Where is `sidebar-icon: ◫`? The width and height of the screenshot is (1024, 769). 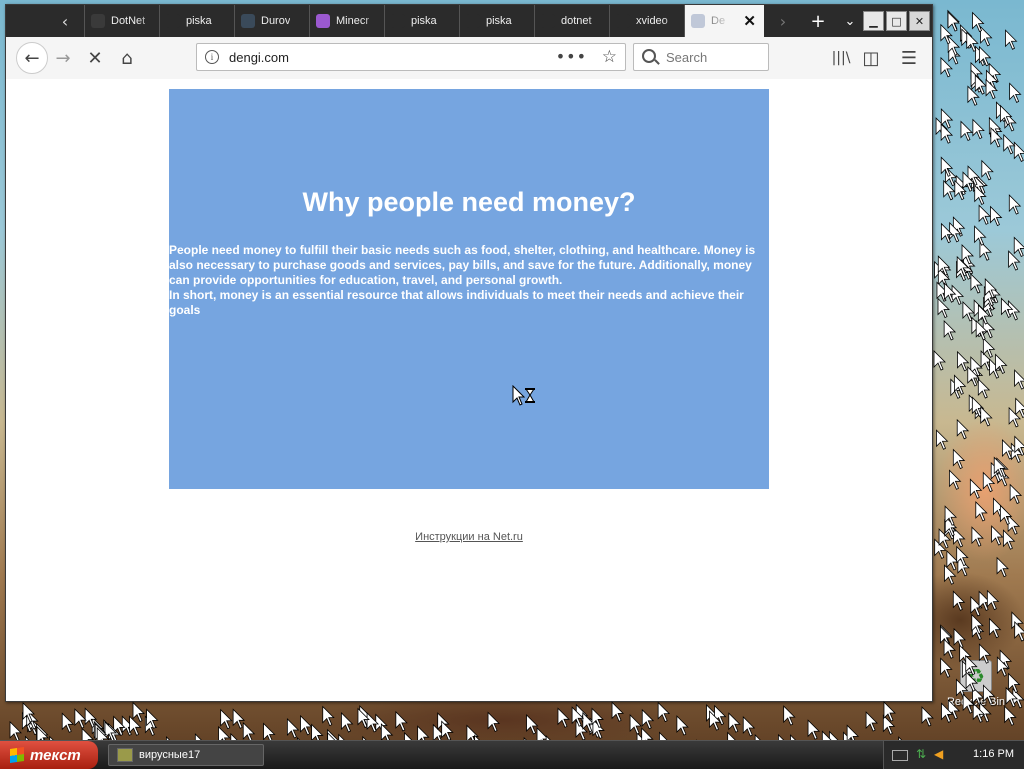
sidebar-icon: ◫ is located at coordinates (871, 58).